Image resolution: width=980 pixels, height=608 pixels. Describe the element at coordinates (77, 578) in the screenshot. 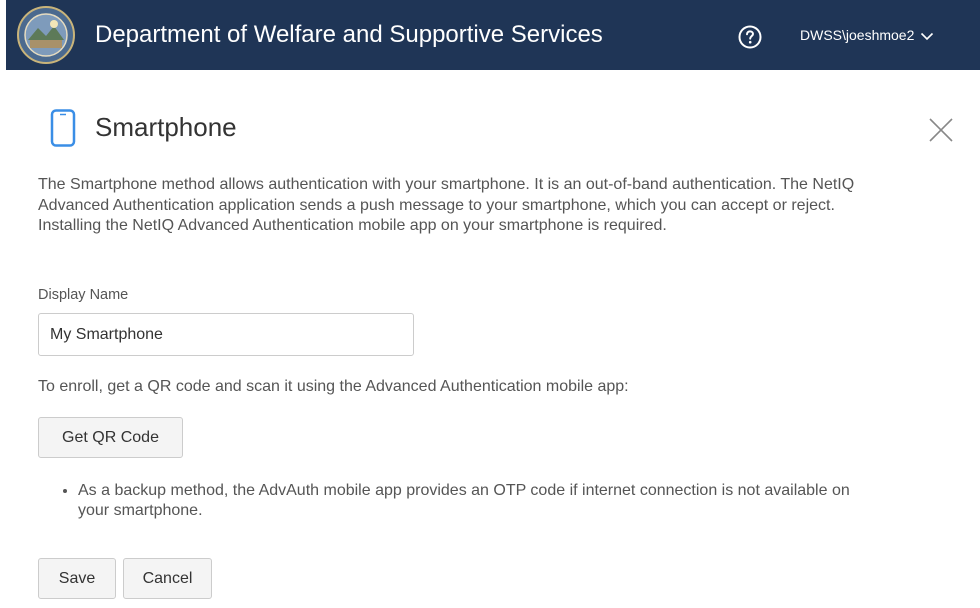

I see `save-button: Save` at that location.